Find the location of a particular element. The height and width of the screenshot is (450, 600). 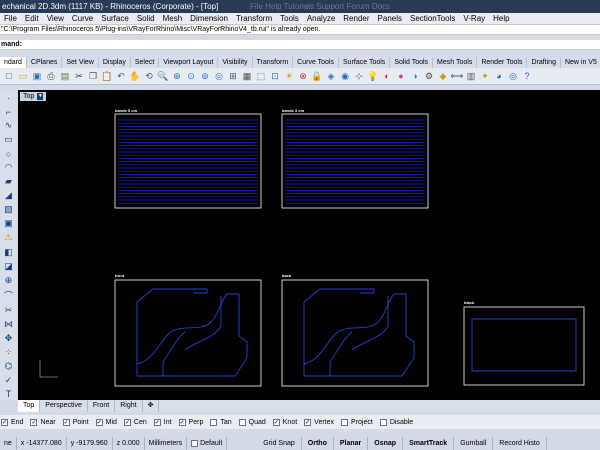

solid-icon: ◧ is located at coordinates (9, 252).